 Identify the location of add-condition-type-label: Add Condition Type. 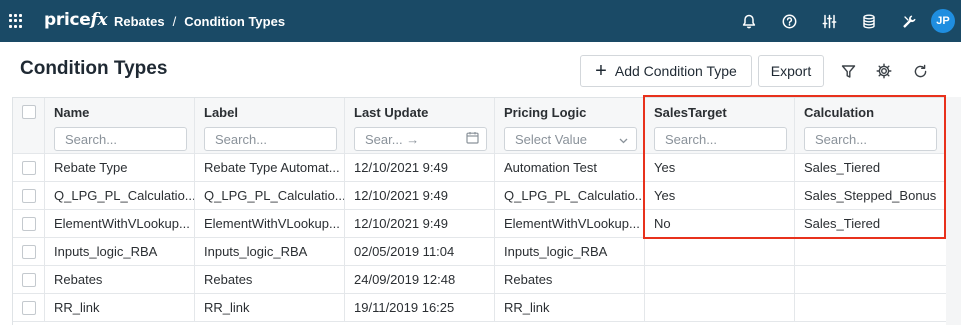
(675, 71).